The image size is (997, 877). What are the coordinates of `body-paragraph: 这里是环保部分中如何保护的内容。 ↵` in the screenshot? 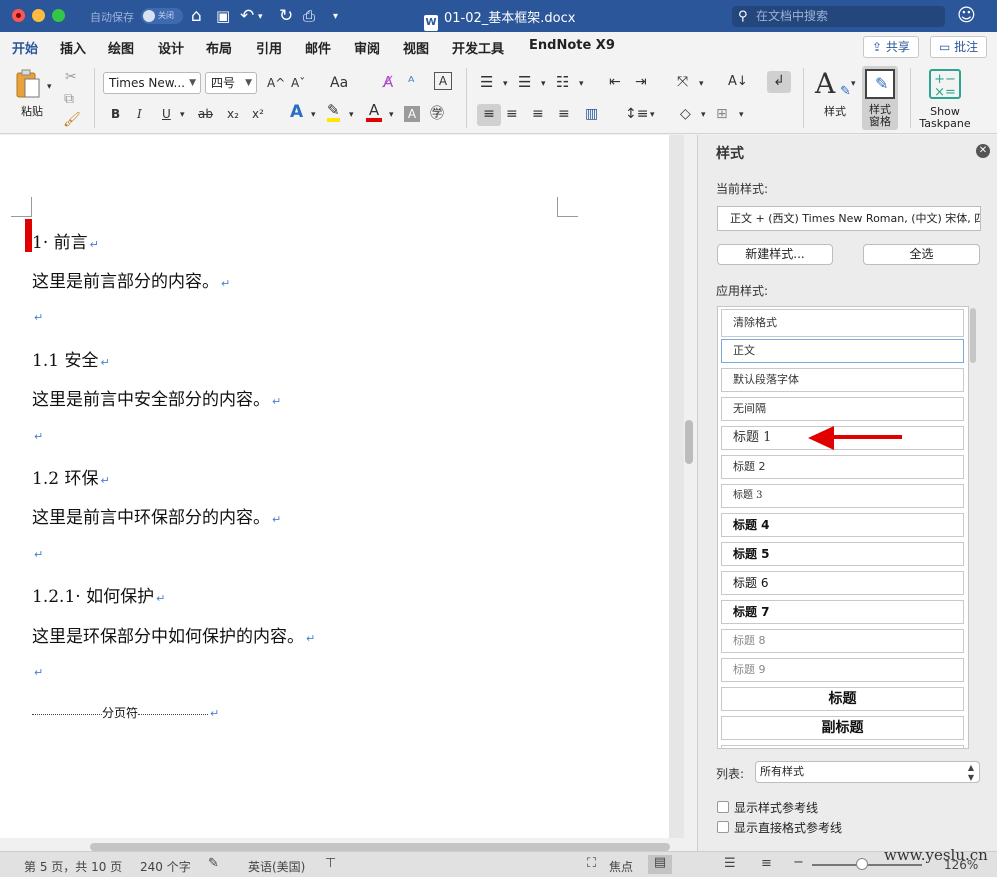 It's located at (173, 634).